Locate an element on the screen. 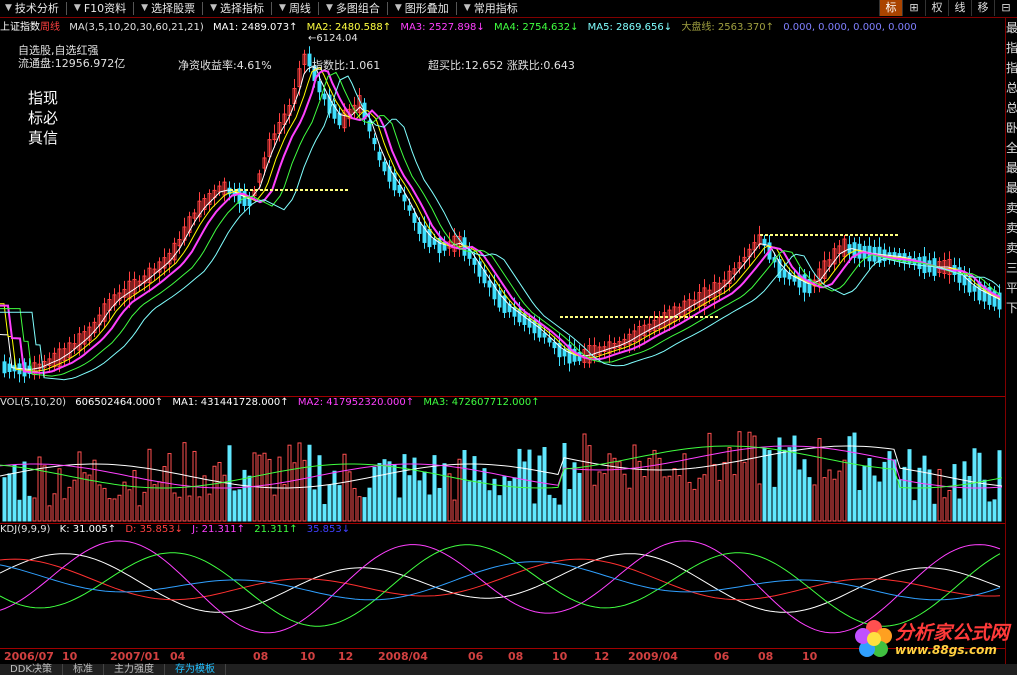  kdj-line is located at coordinates (500, 587).